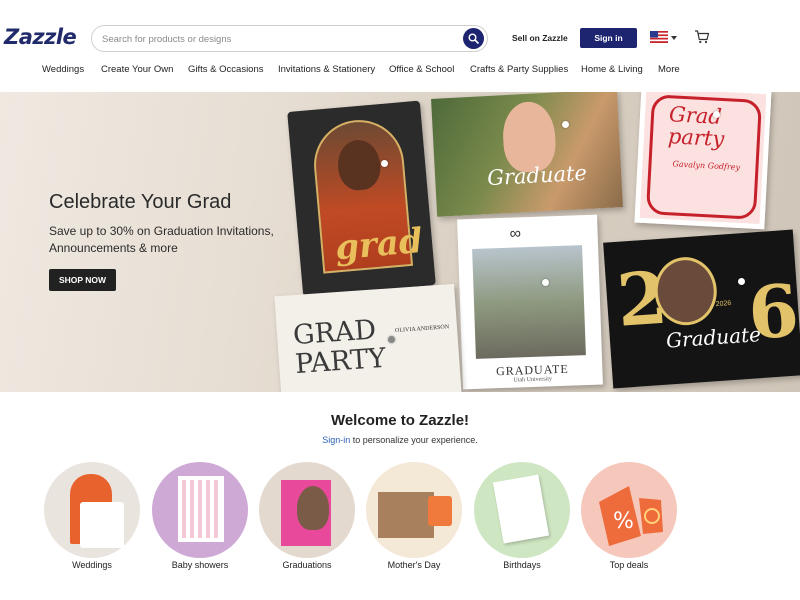 This screenshot has width=800, height=600. What do you see at coordinates (659, 37) in the screenshot?
I see `us-flag-icon` at bounding box center [659, 37].